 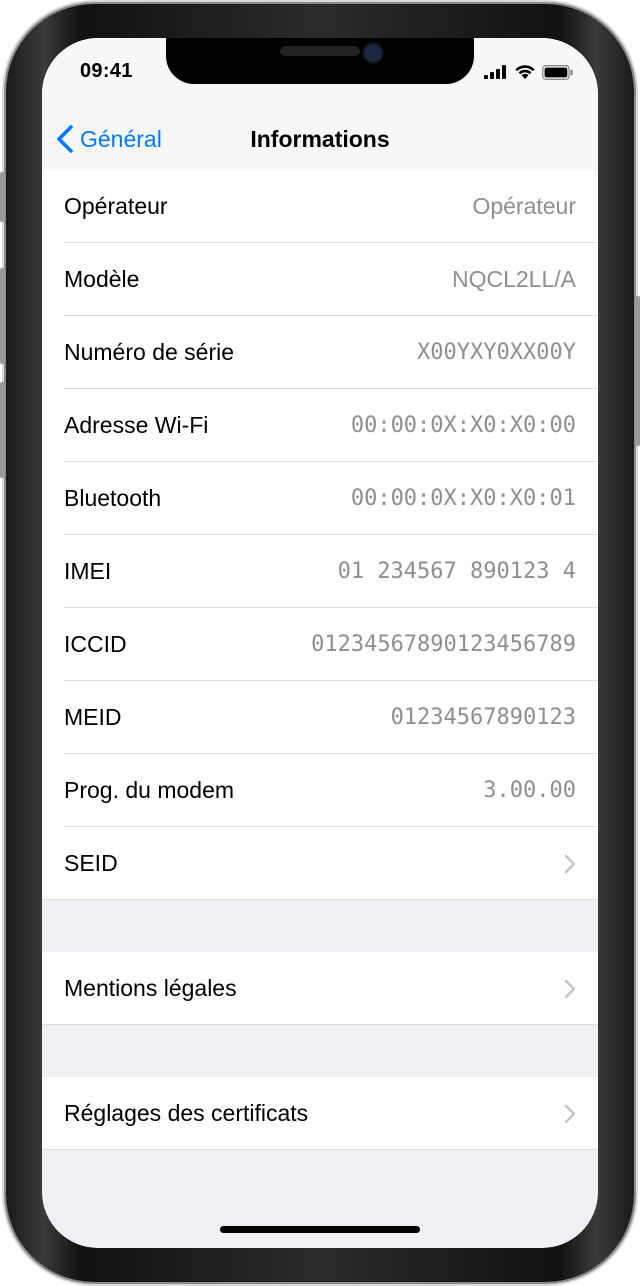 What do you see at coordinates (456, 571) in the screenshot?
I see `row-value: 01 234567 890123 4` at bounding box center [456, 571].